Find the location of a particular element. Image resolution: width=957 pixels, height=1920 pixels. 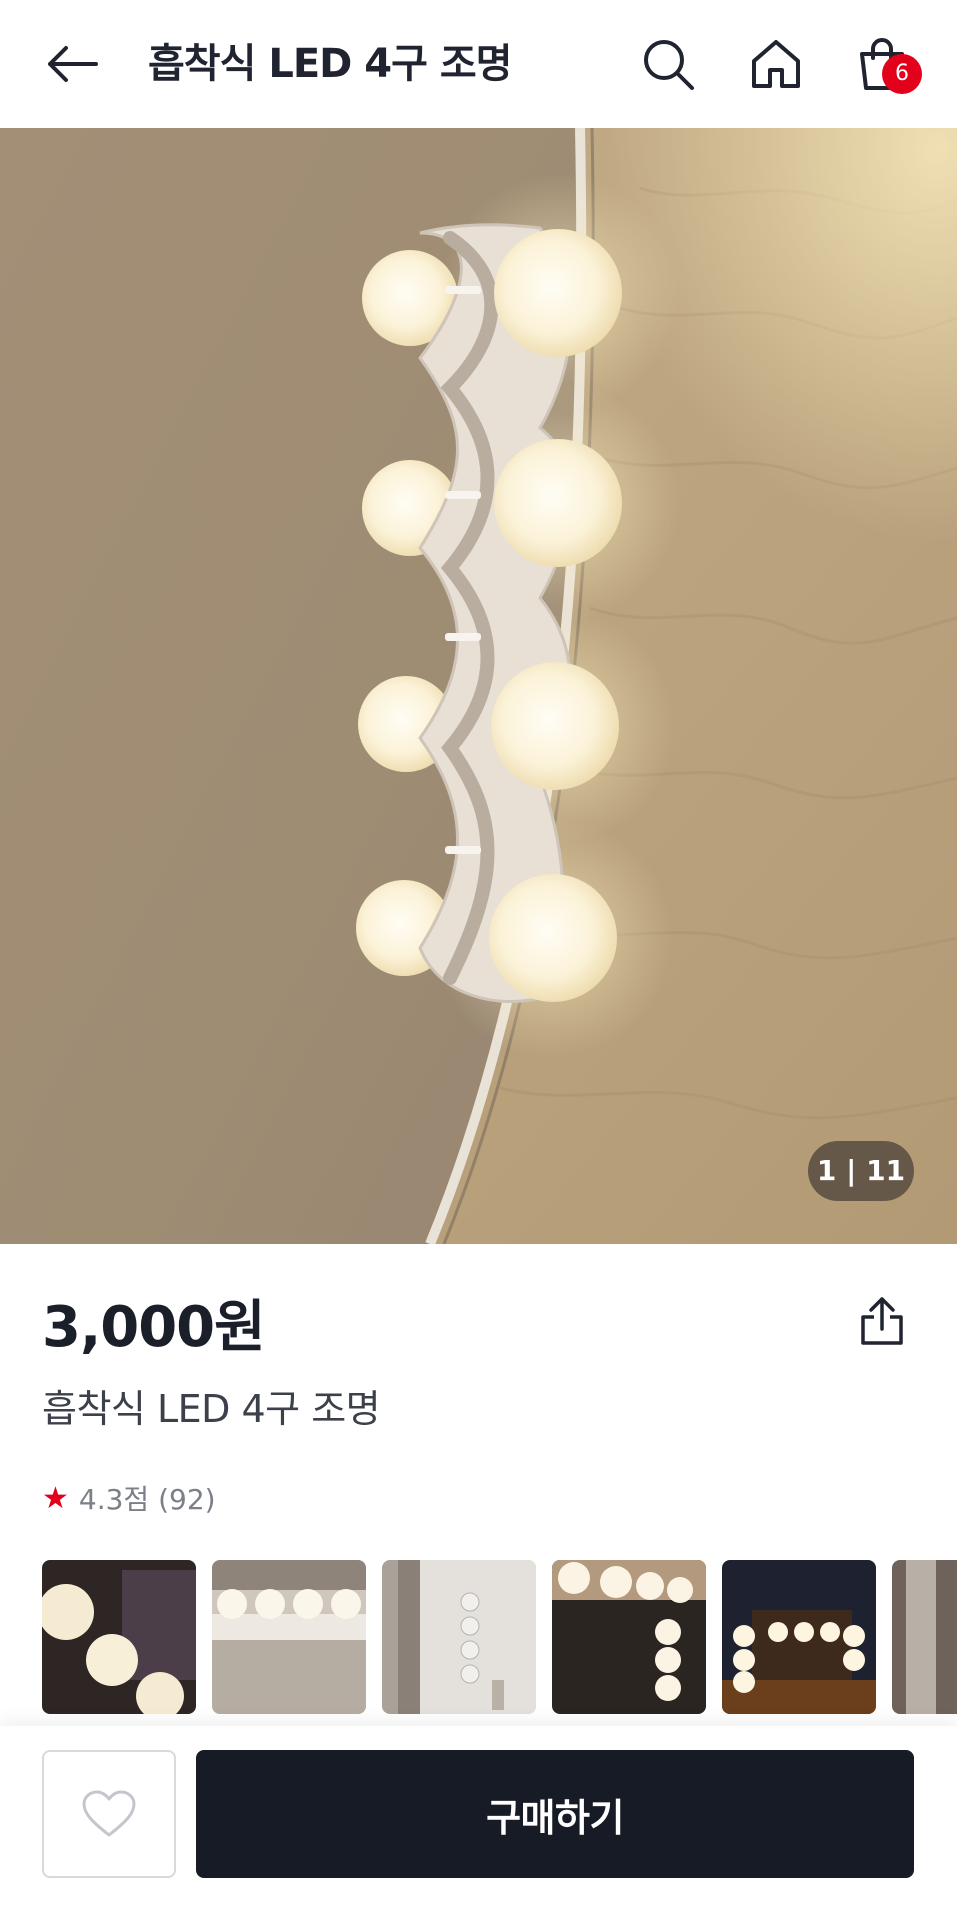

wishlist-button is located at coordinates (109, 1814).